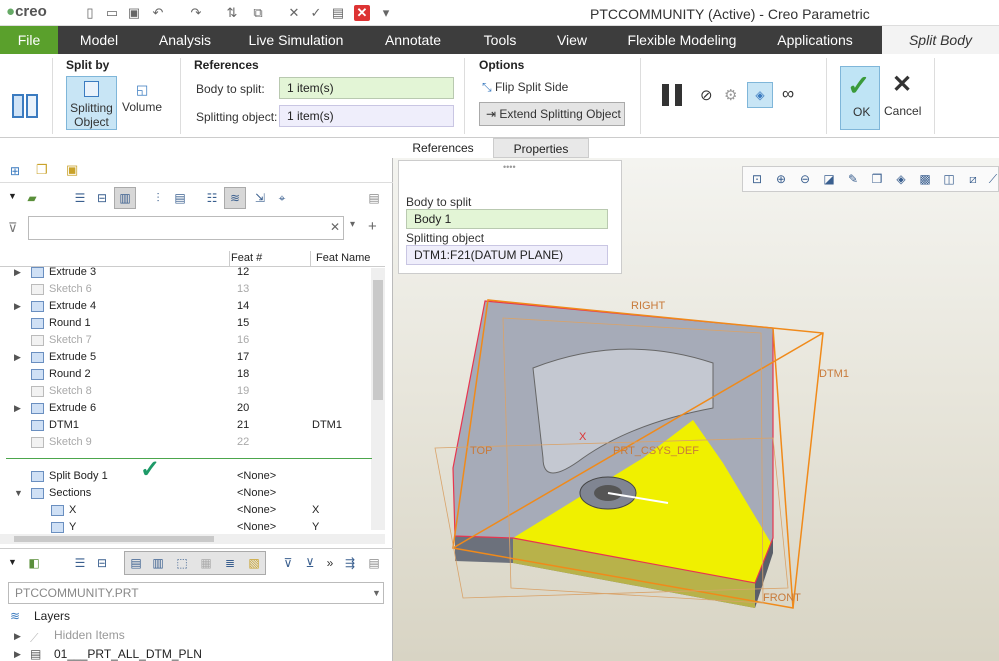 This screenshot has height=661, width=999. What do you see at coordinates (192, 323) in the screenshot?
I see `tree-row: Round 1 15` at bounding box center [192, 323].